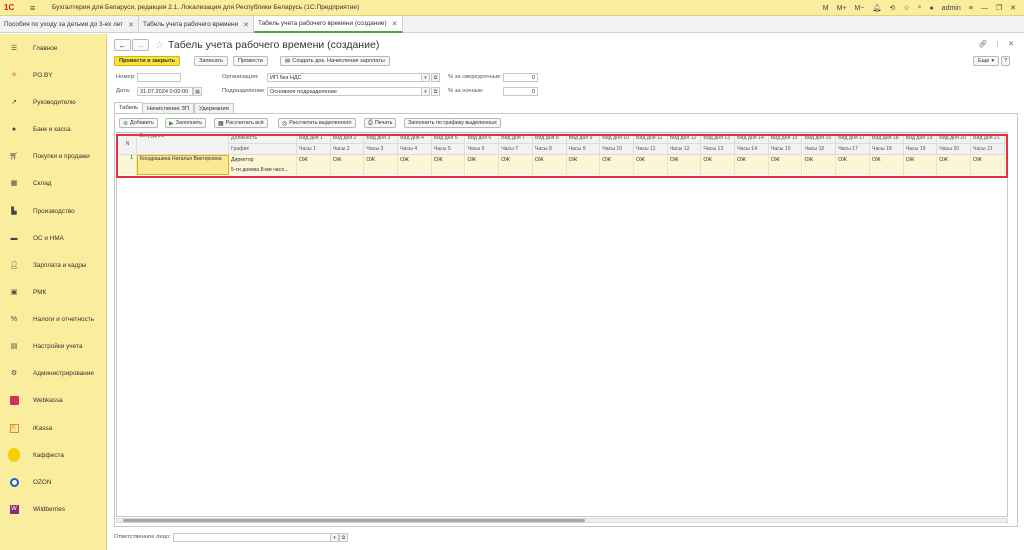  What do you see at coordinates (988, 149) in the screenshot?
I see `column-header-hours: Часы 21` at bounding box center [988, 149].